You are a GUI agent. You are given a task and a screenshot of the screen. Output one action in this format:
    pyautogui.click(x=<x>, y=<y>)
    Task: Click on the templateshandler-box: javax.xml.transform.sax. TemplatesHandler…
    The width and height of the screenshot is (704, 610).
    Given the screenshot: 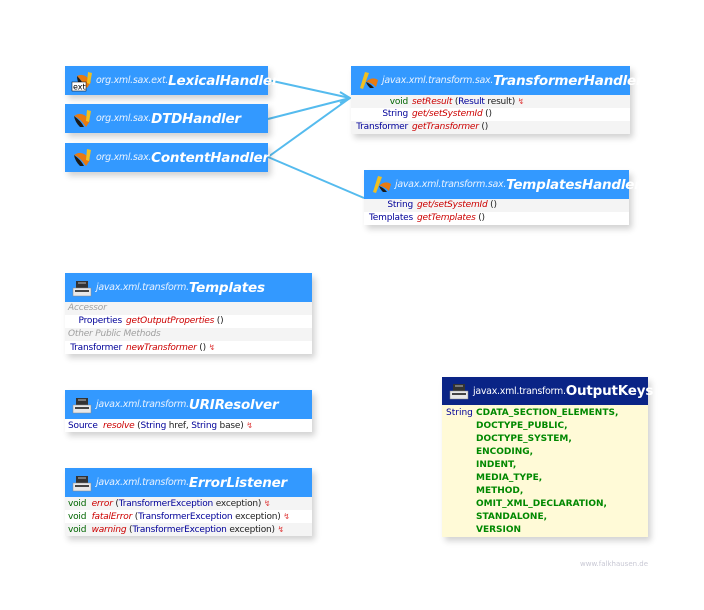 What is the action you would take?
    pyautogui.click(x=502, y=197)
    